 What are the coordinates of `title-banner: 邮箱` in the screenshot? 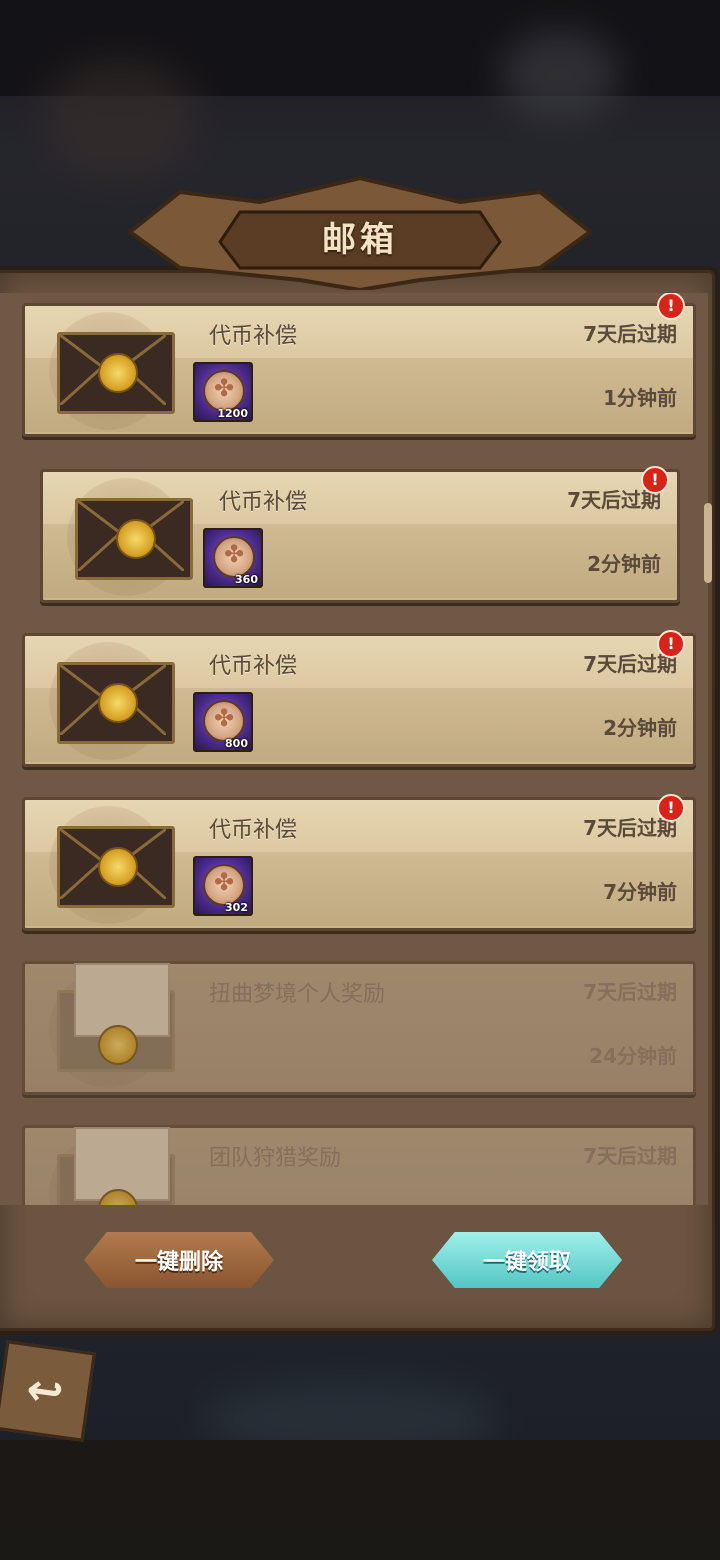 It's located at (360, 231).